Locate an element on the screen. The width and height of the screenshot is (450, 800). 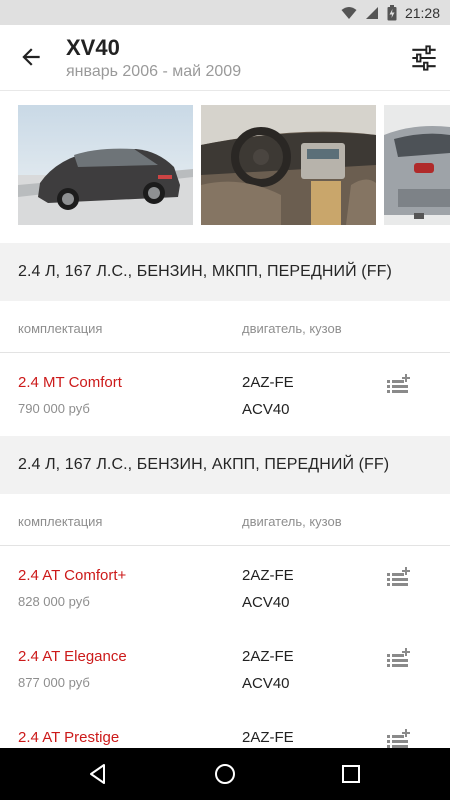
status-time: 21:28 is located at coordinates (422, 12).